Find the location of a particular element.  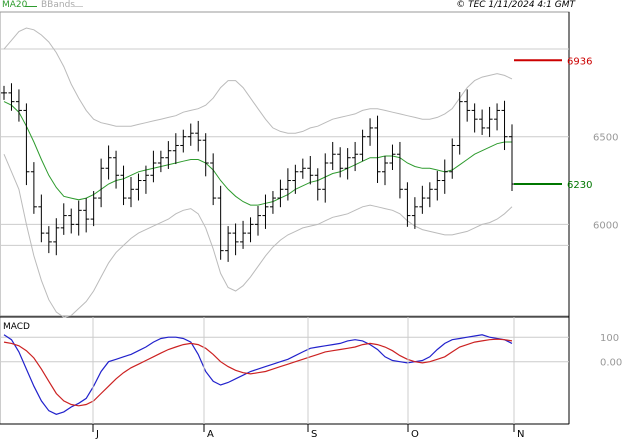

macd-label: MACD is located at coordinates (16, 327).